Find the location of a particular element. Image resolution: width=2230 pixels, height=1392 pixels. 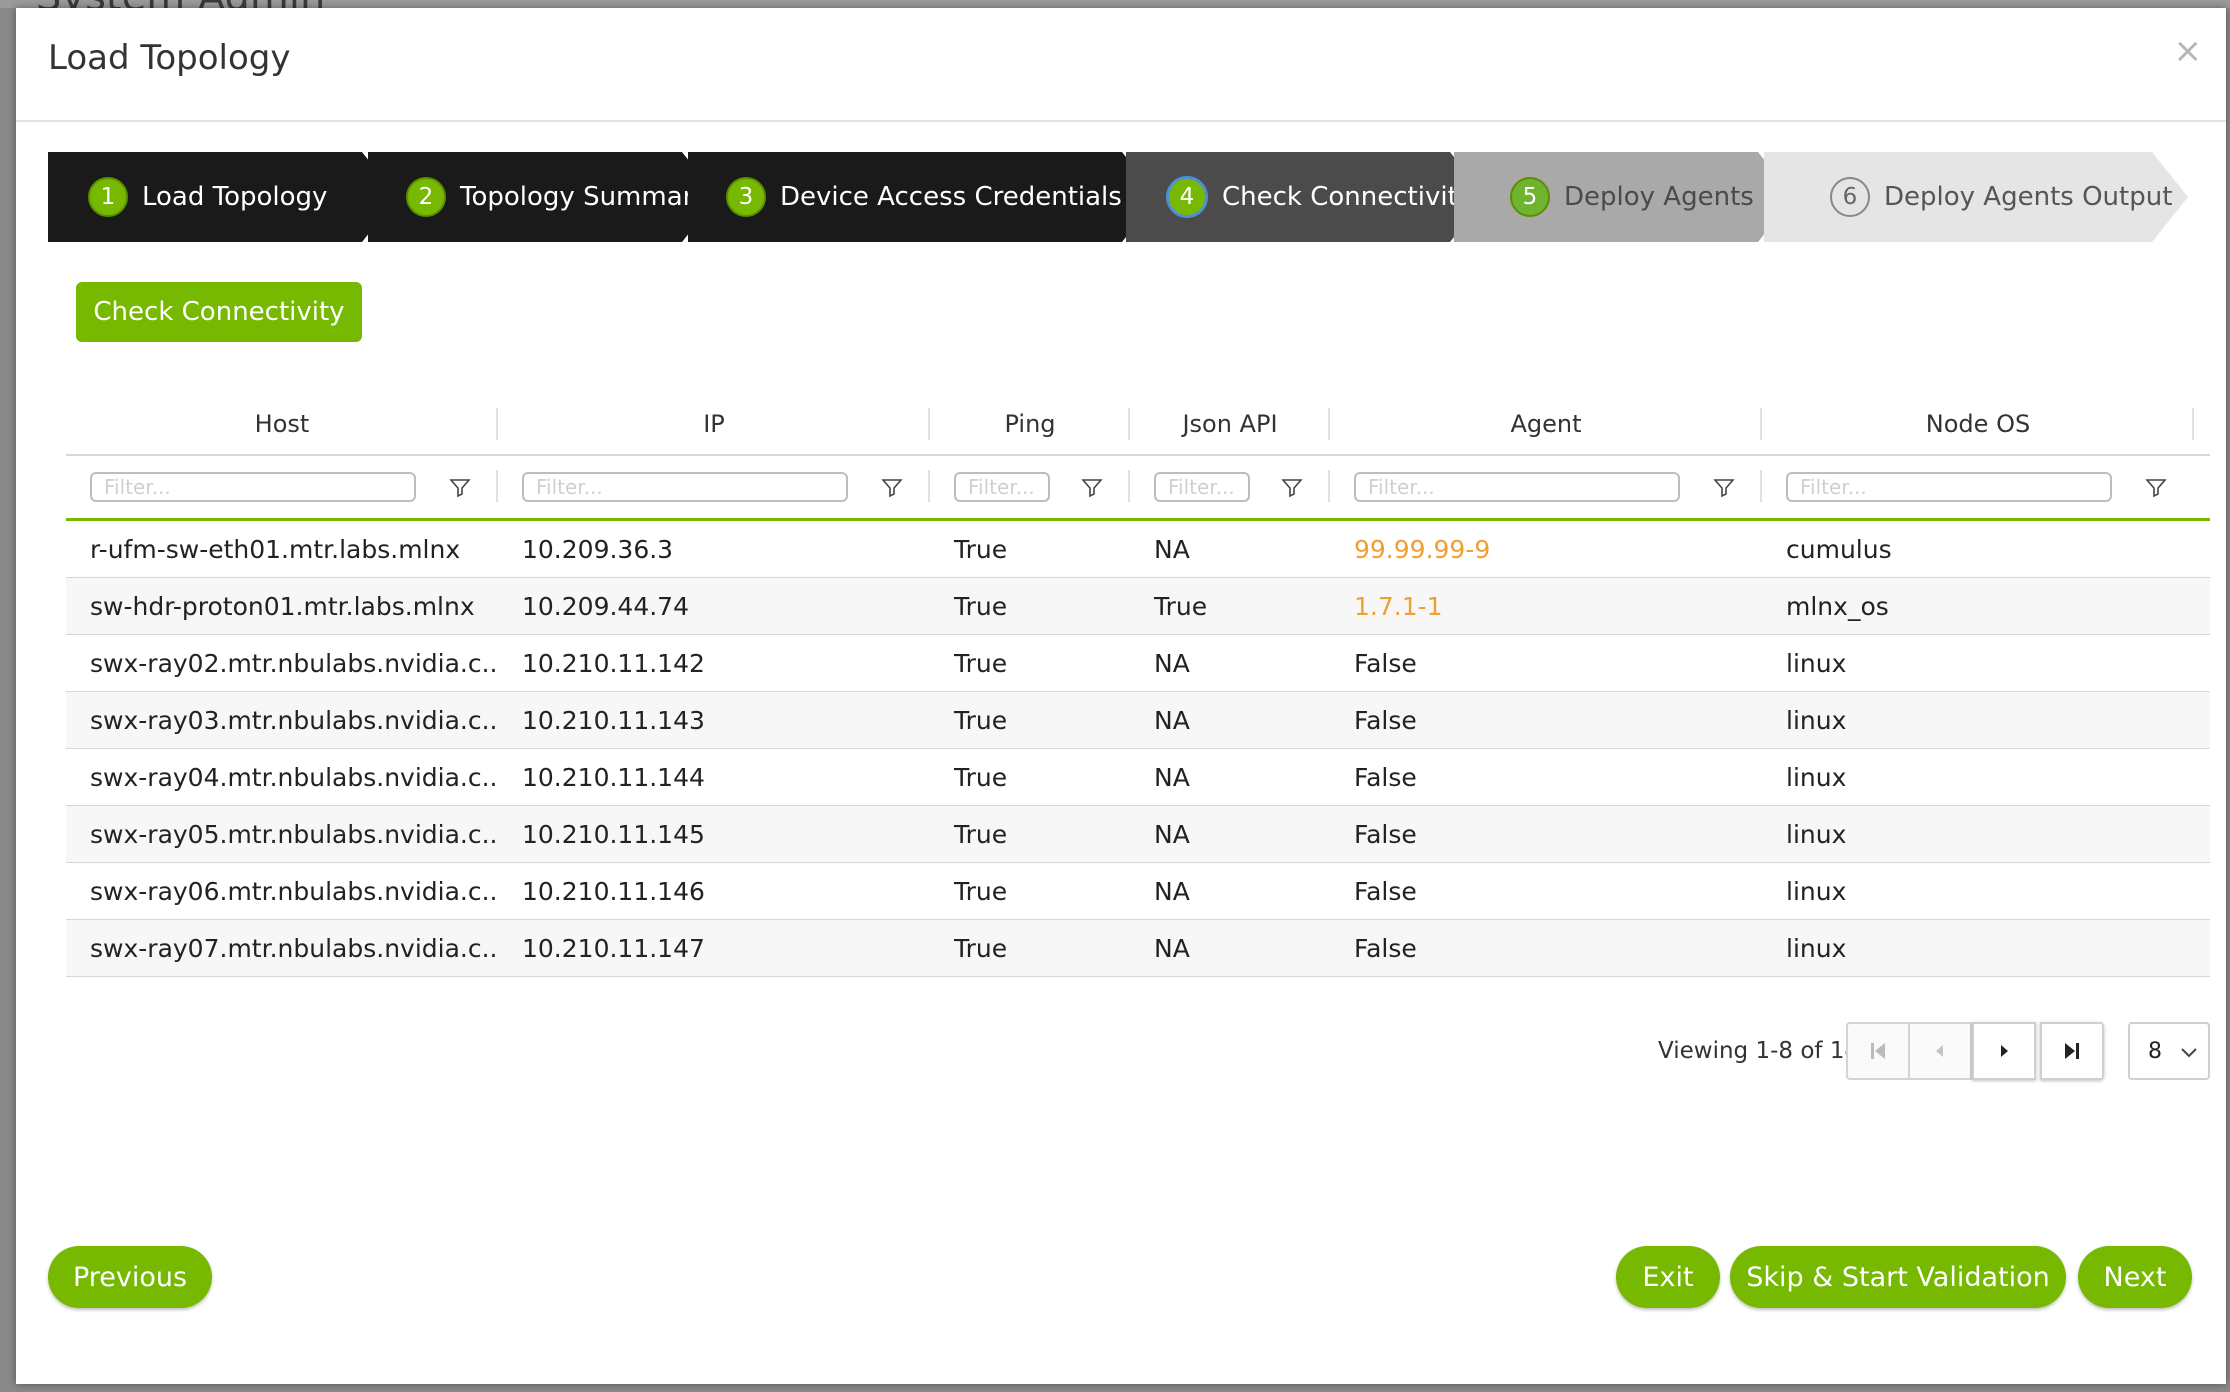

column-label: Host is located at coordinates (282, 424).